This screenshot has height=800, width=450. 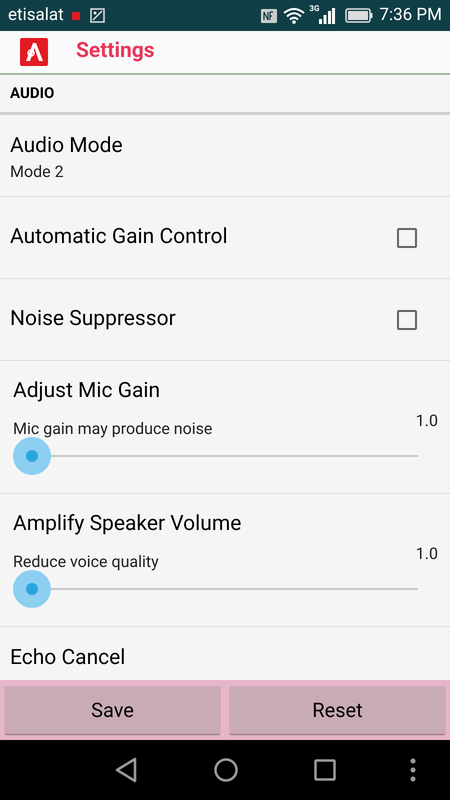 I want to click on more-icon, so click(x=413, y=770).